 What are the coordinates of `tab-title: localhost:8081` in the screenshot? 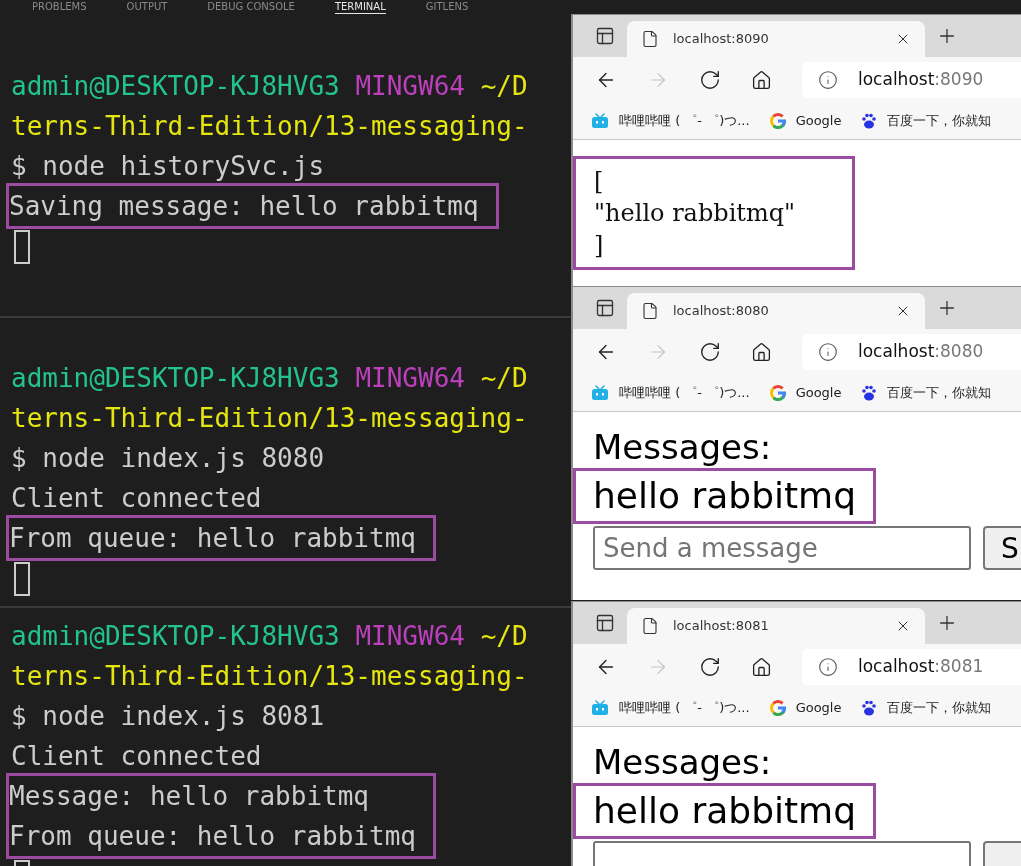 It's located at (721, 626).